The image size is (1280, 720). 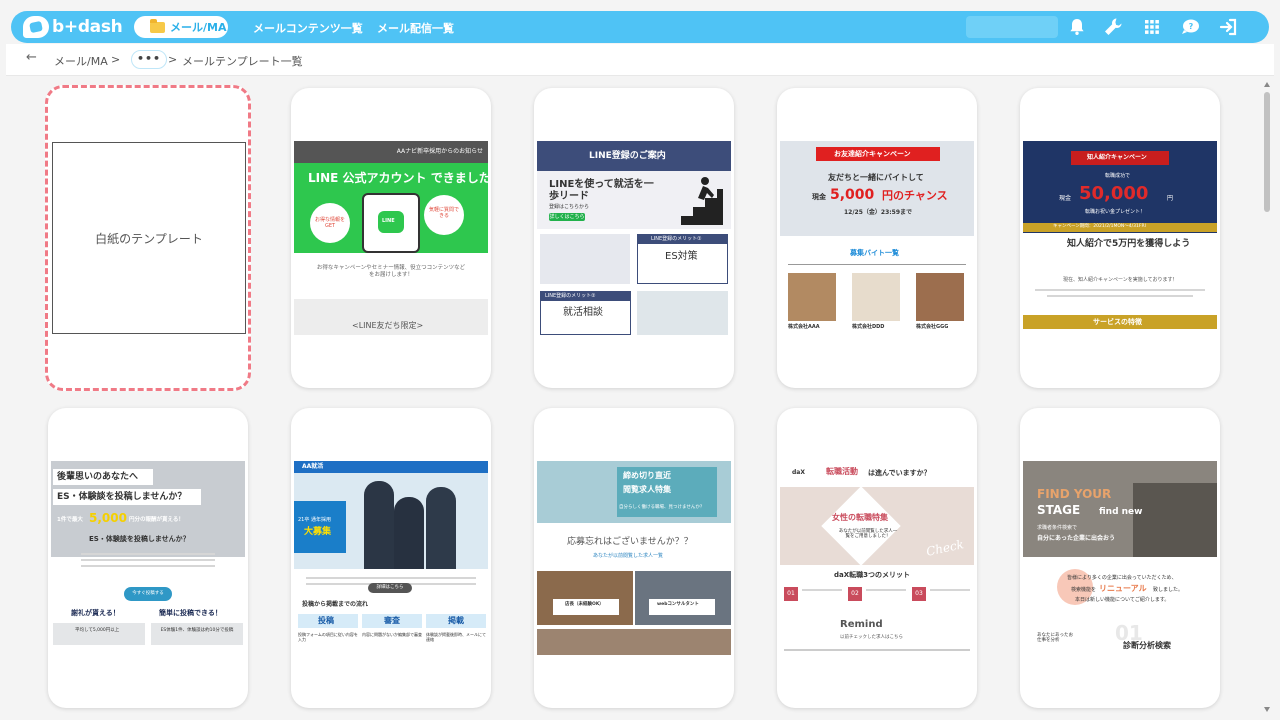 What do you see at coordinates (328, 637) in the screenshot?
I see `preview-step-desc-1: 投稿フォームの項目に従い内容を入力` at bounding box center [328, 637].